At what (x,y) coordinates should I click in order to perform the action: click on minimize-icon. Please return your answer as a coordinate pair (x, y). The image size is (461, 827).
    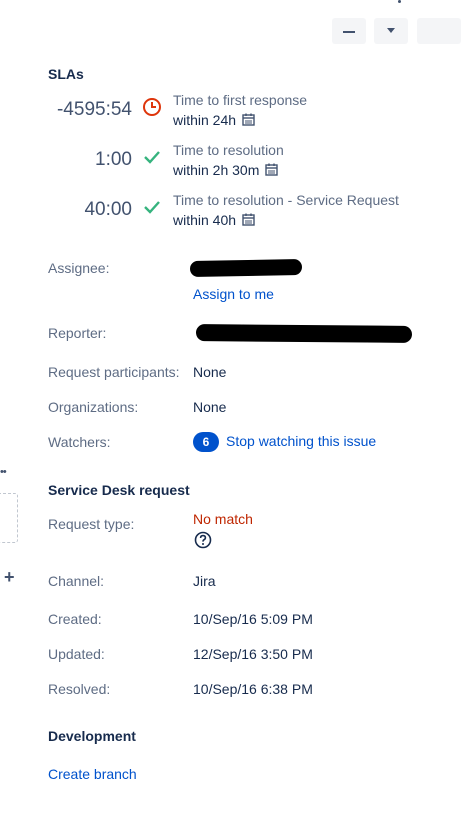
    Looking at the image, I should click on (349, 32).